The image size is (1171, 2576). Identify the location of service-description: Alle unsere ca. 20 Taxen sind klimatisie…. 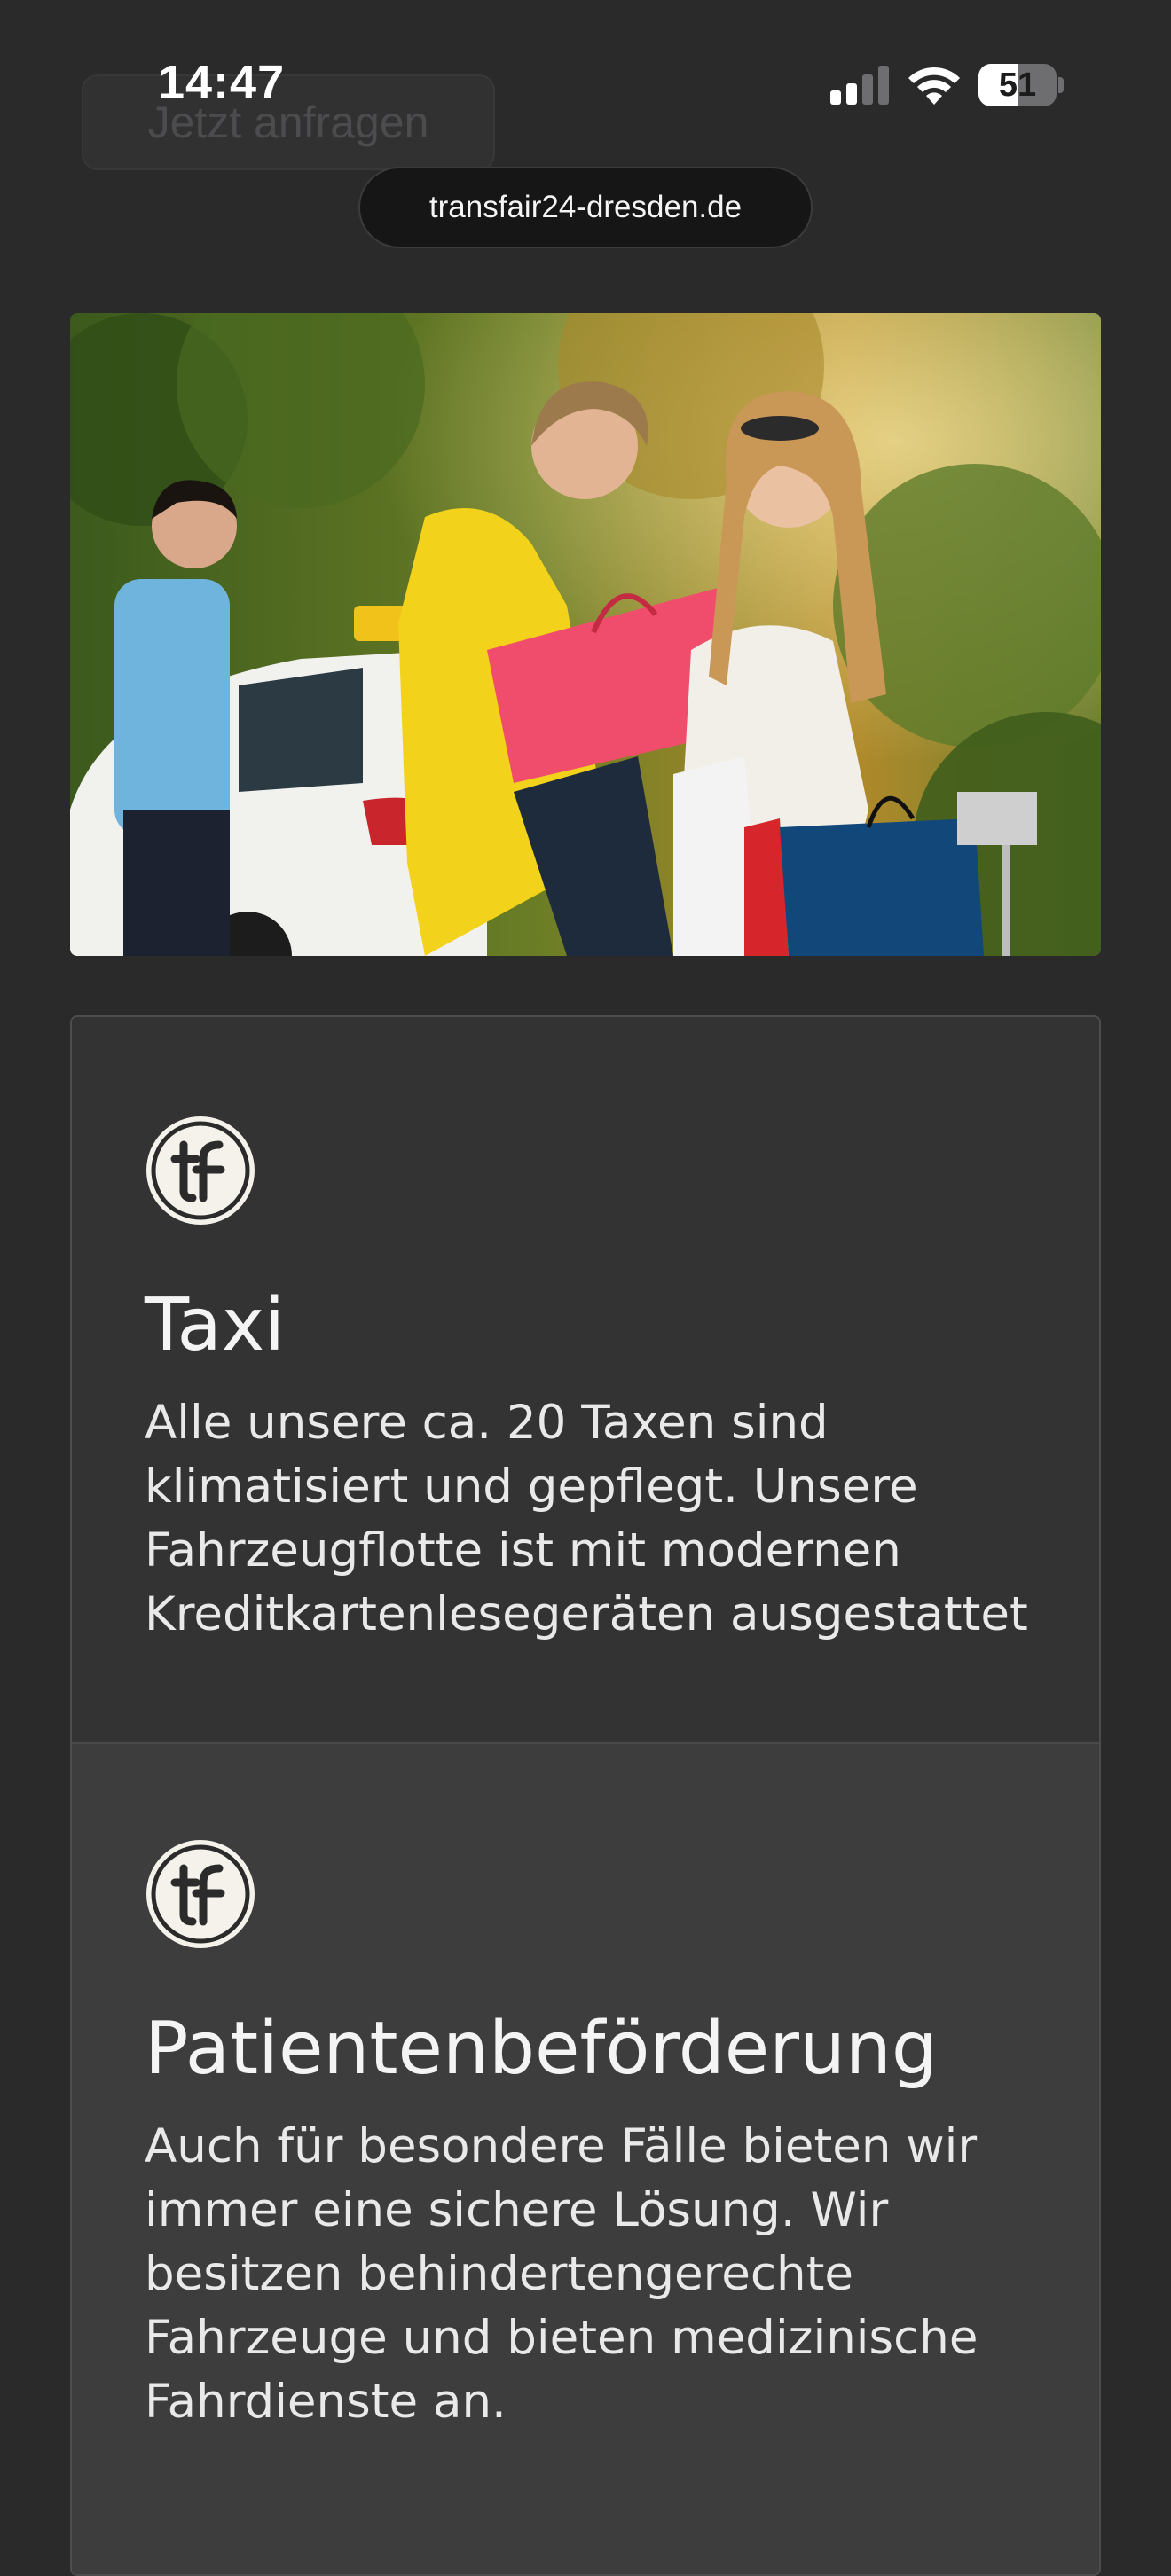
(586, 1518).